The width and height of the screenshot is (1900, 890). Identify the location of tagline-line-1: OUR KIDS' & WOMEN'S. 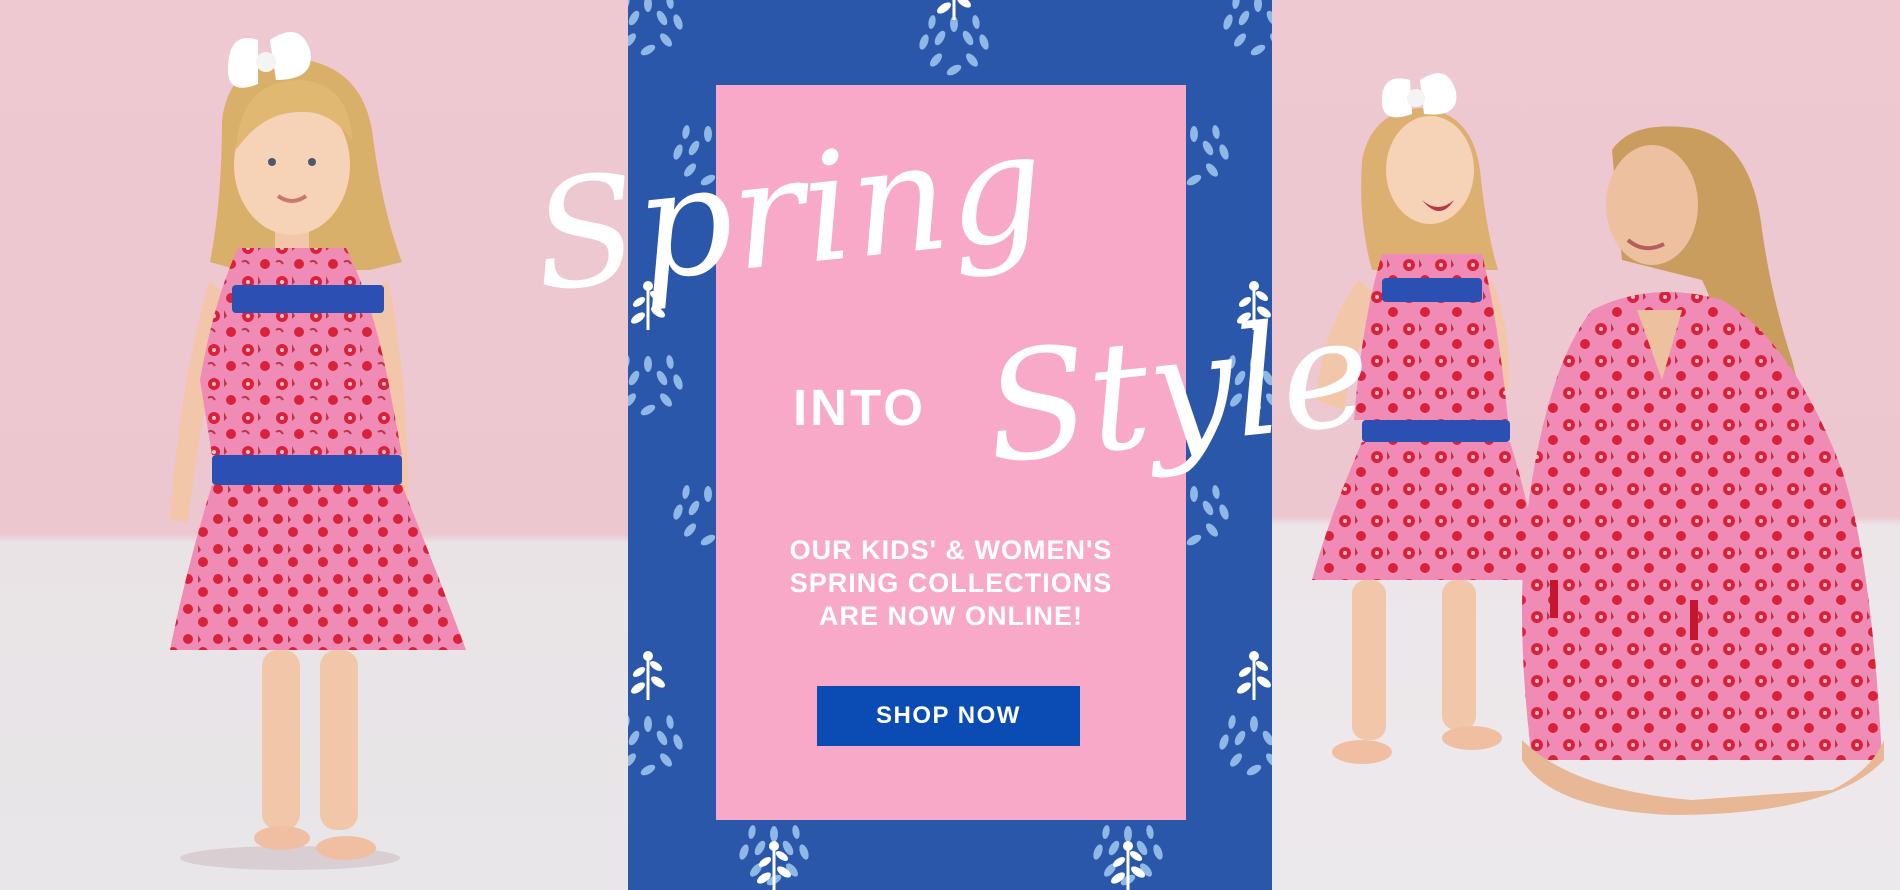
(951, 550).